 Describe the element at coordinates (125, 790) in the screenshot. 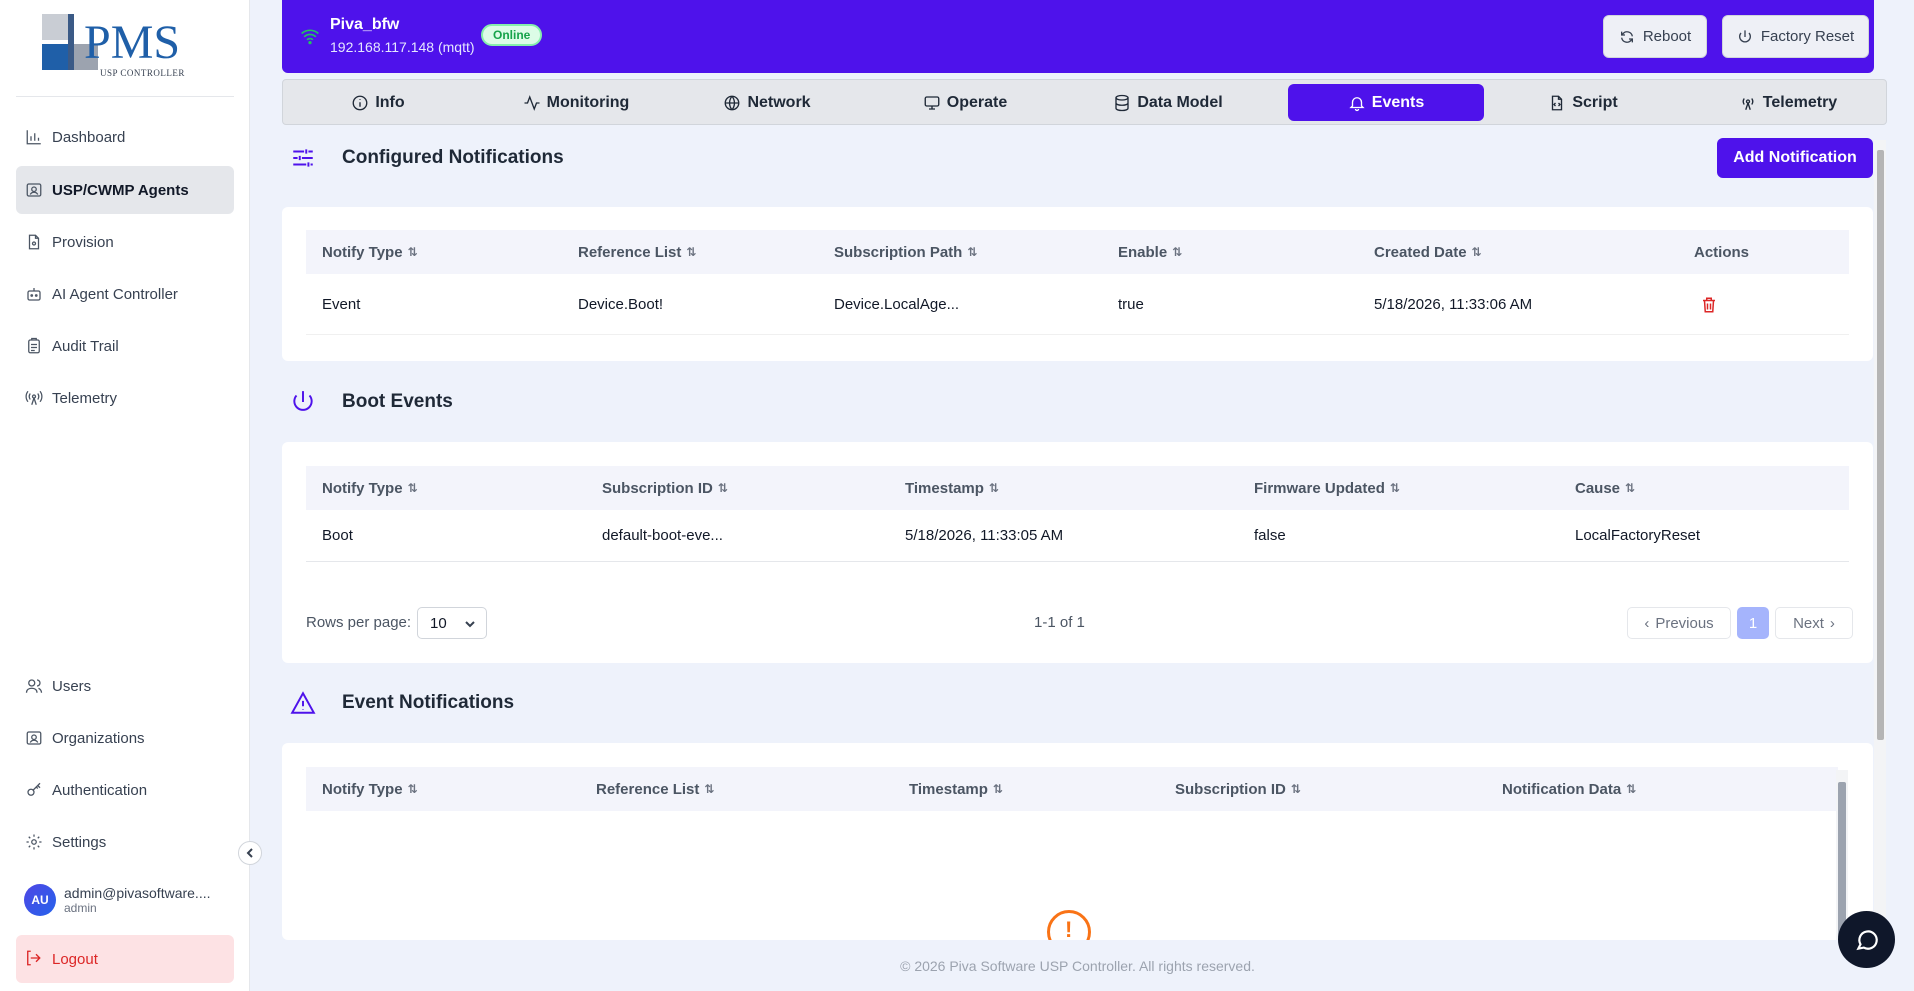

I see `sidebar-item-authentication: Authentication` at that location.